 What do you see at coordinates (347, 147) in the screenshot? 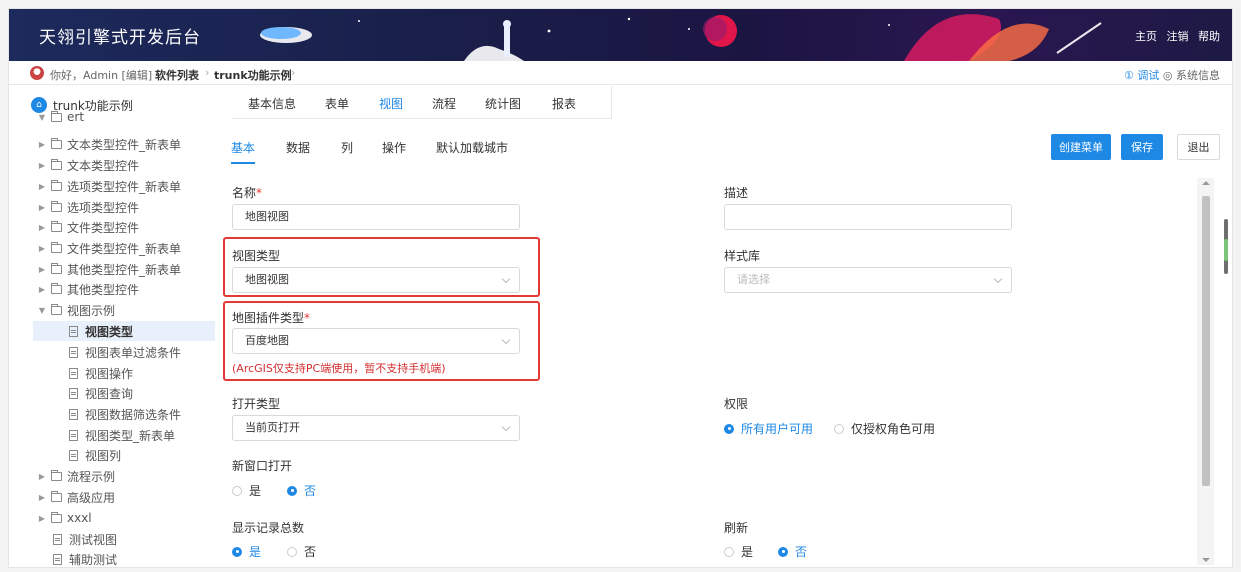
I see `subtab-columns: 列` at bounding box center [347, 147].